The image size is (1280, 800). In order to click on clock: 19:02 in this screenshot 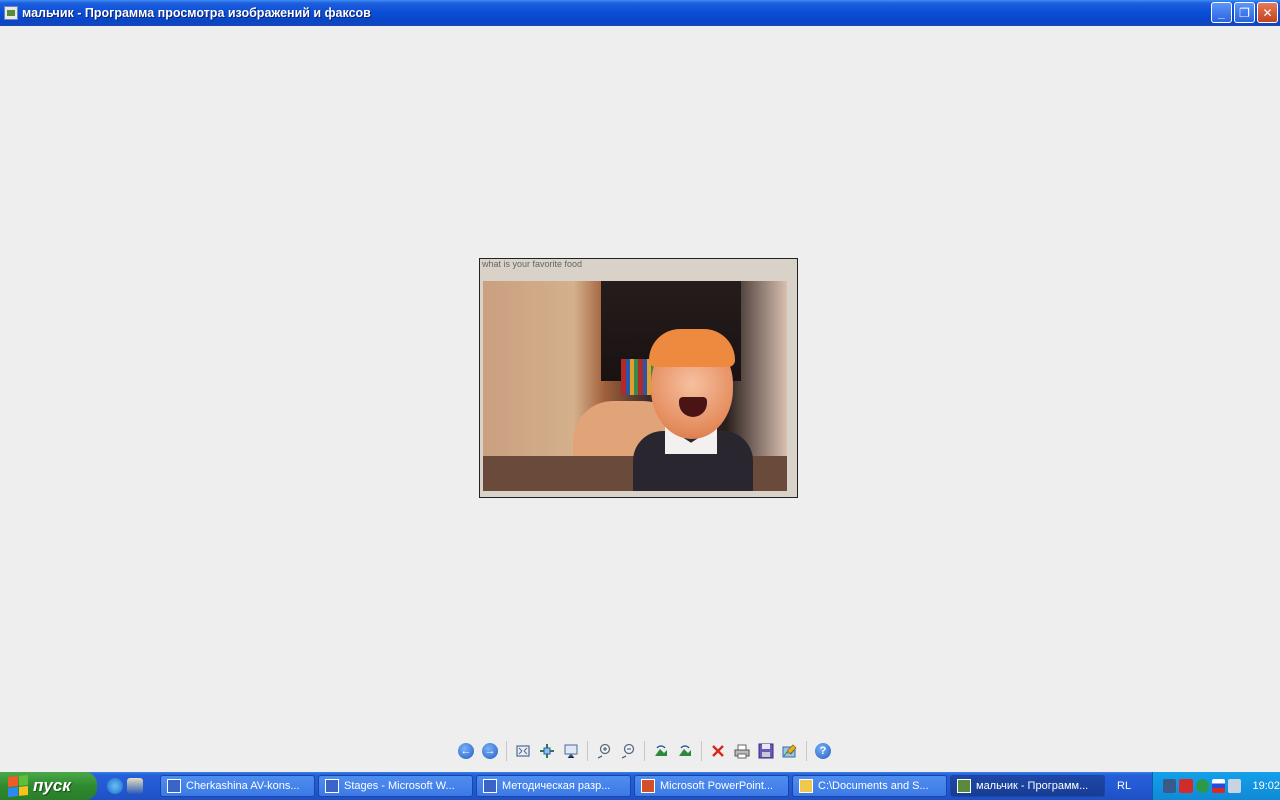, I will do `click(1266, 786)`.